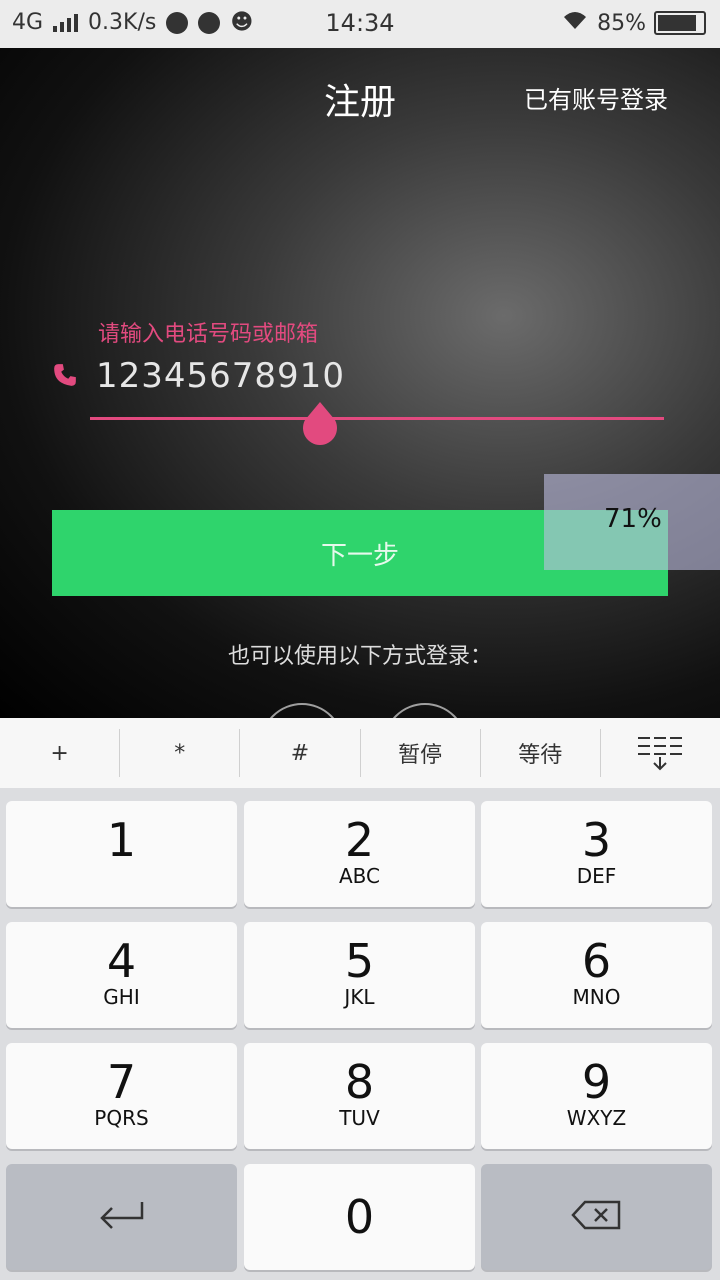 Image resolution: width=720 pixels, height=1280 pixels. I want to click on toolbar-wait: 等待, so click(541, 753).